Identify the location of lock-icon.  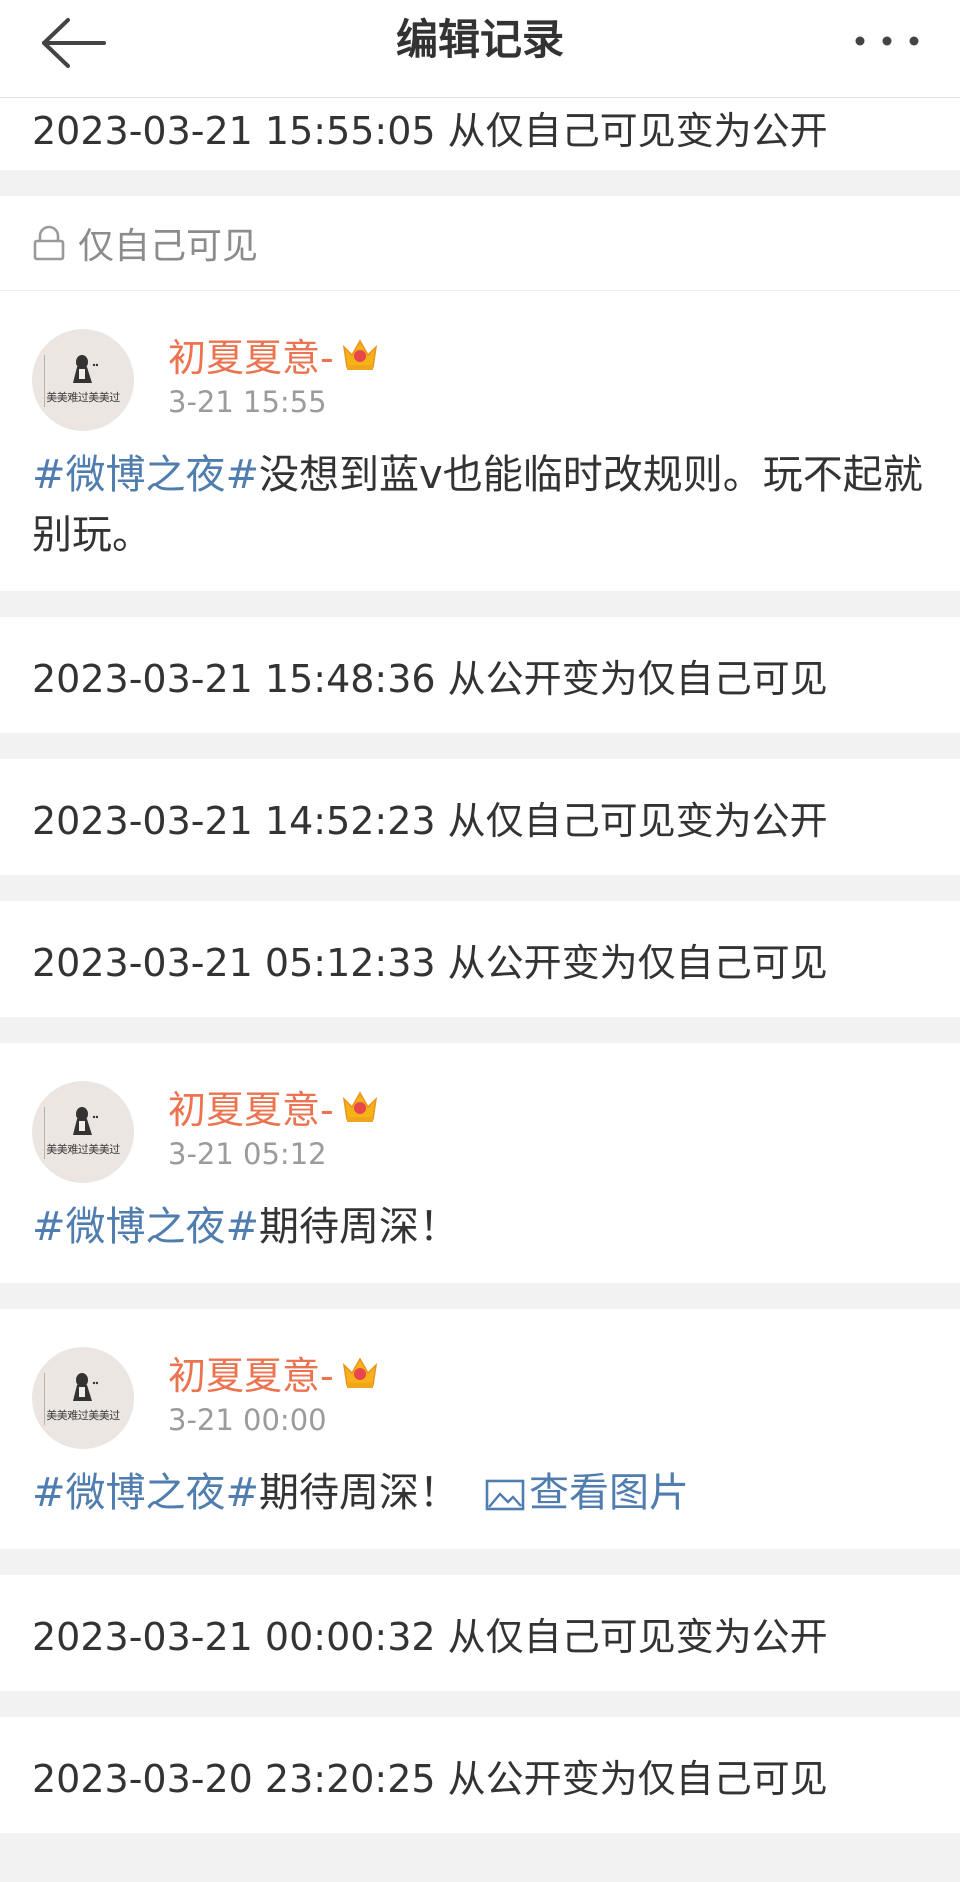
(49, 243).